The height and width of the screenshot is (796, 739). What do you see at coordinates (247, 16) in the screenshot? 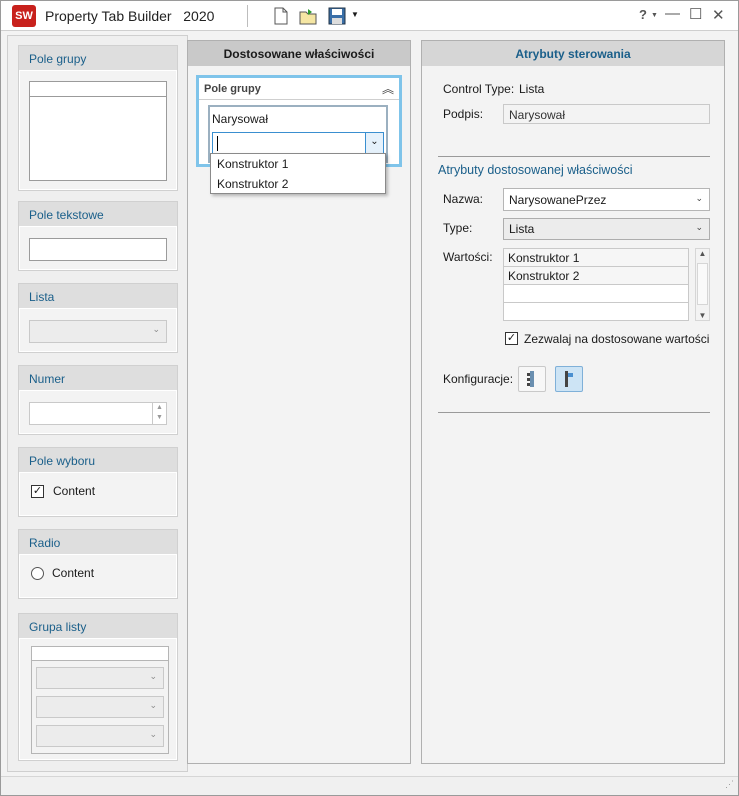
I see `toolbar-separator` at bounding box center [247, 16].